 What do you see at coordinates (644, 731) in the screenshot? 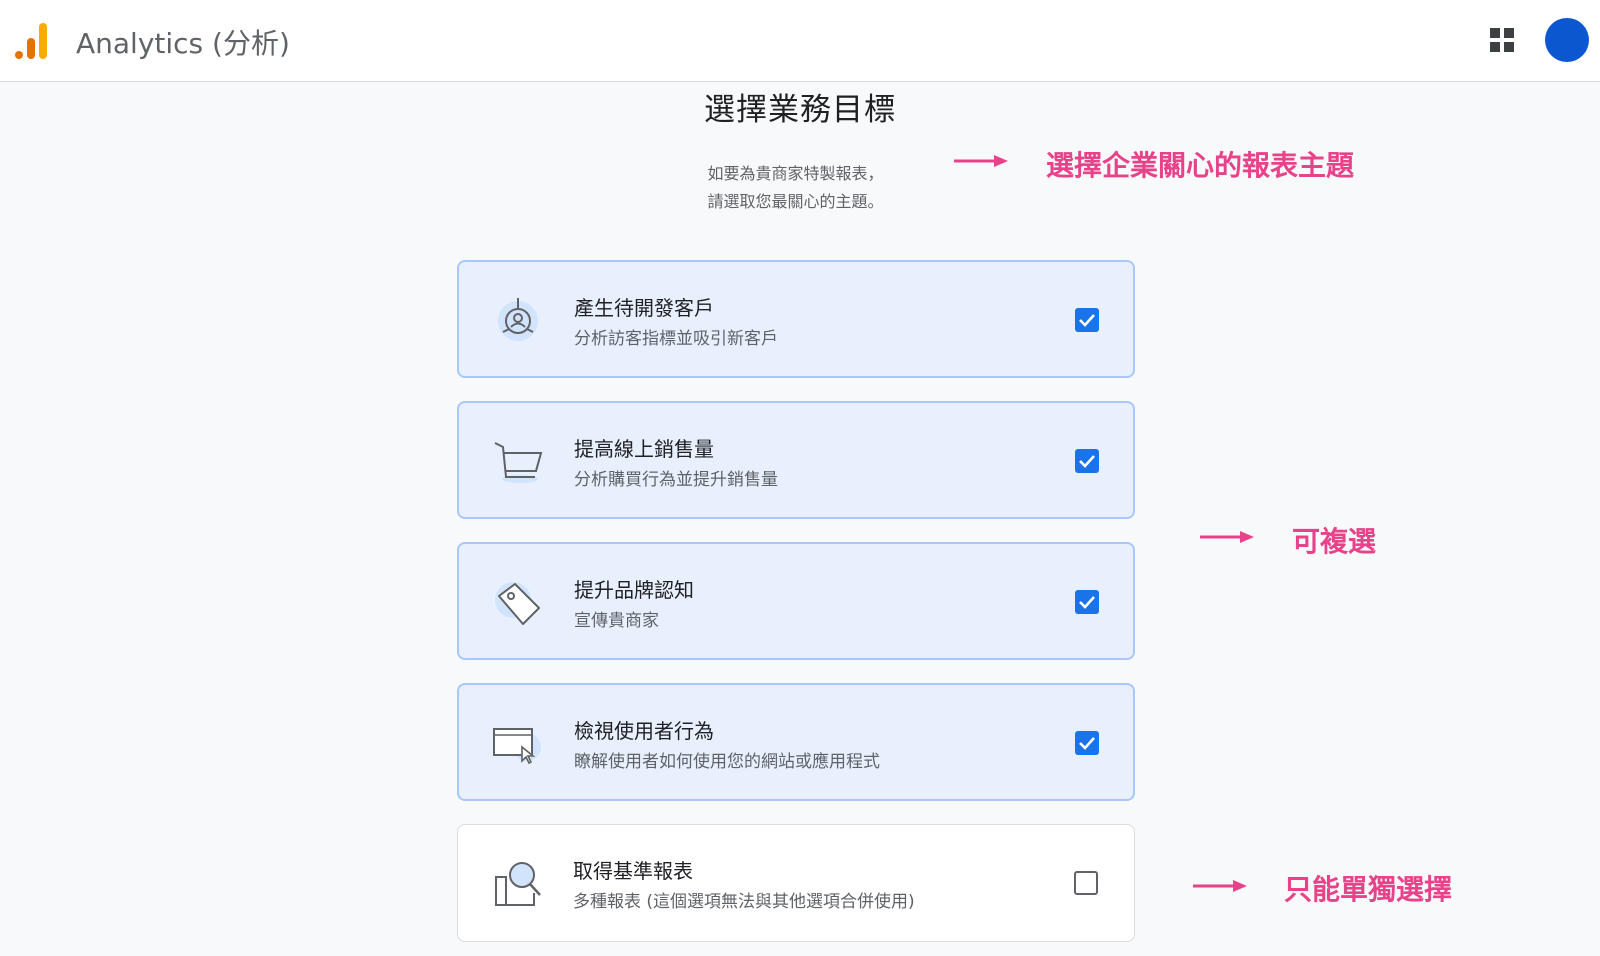
I see `option-title: 檢視使用者行為` at bounding box center [644, 731].